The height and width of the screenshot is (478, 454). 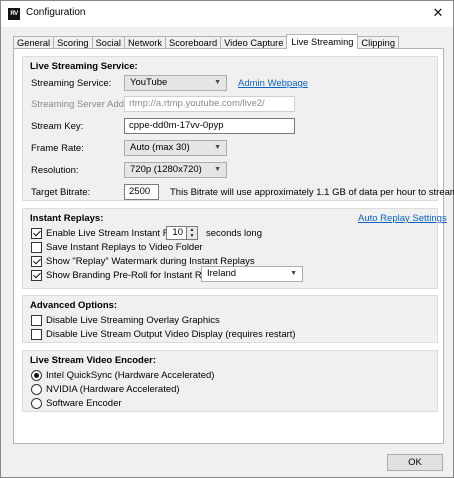 What do you see at coordinates (415, 462) in the screenshot?
I see `ok-button: OK` at bounding box center [415, 462].